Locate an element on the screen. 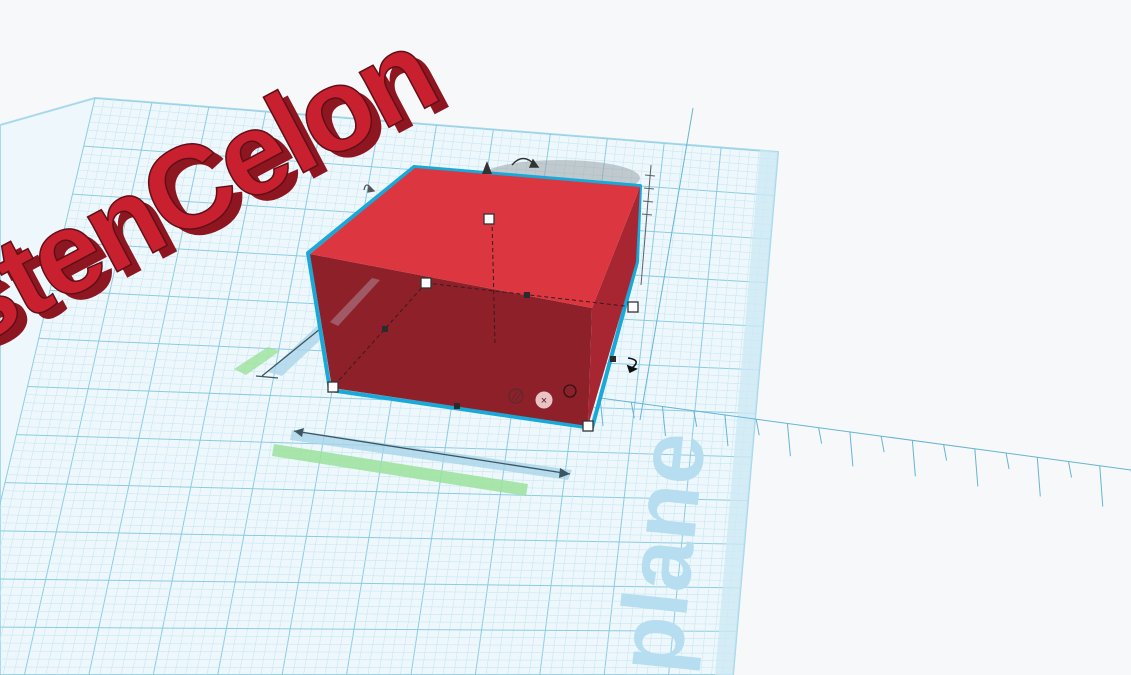  resize-handle-right is located at coordinates (633, 307).